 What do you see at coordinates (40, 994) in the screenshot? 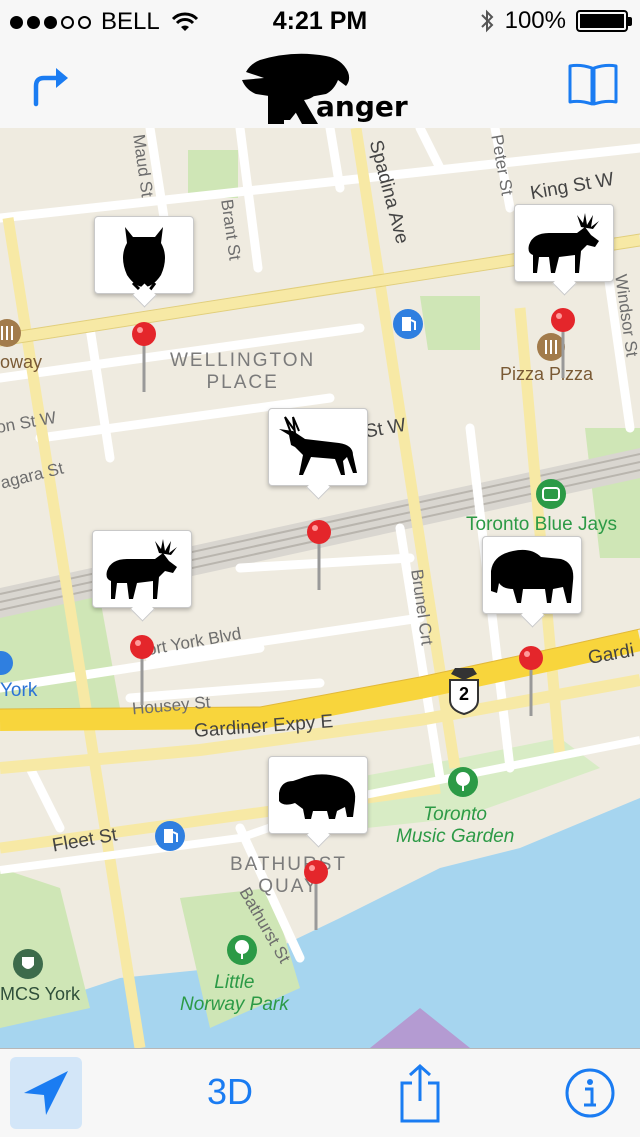
I see `place-label: MCS York` at bounding box center [40, 994].